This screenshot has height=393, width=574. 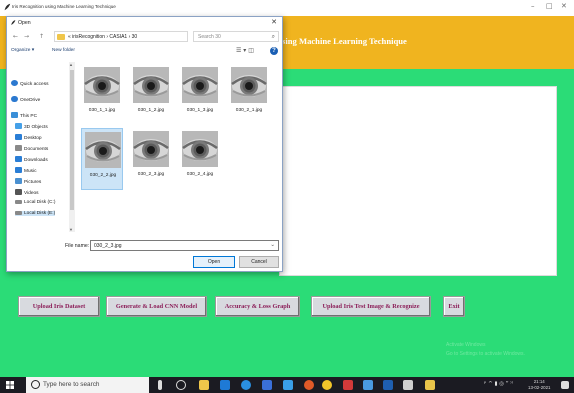 I want to click on nav-item-onedrive: OneDrive, so click(x=25, y=99).